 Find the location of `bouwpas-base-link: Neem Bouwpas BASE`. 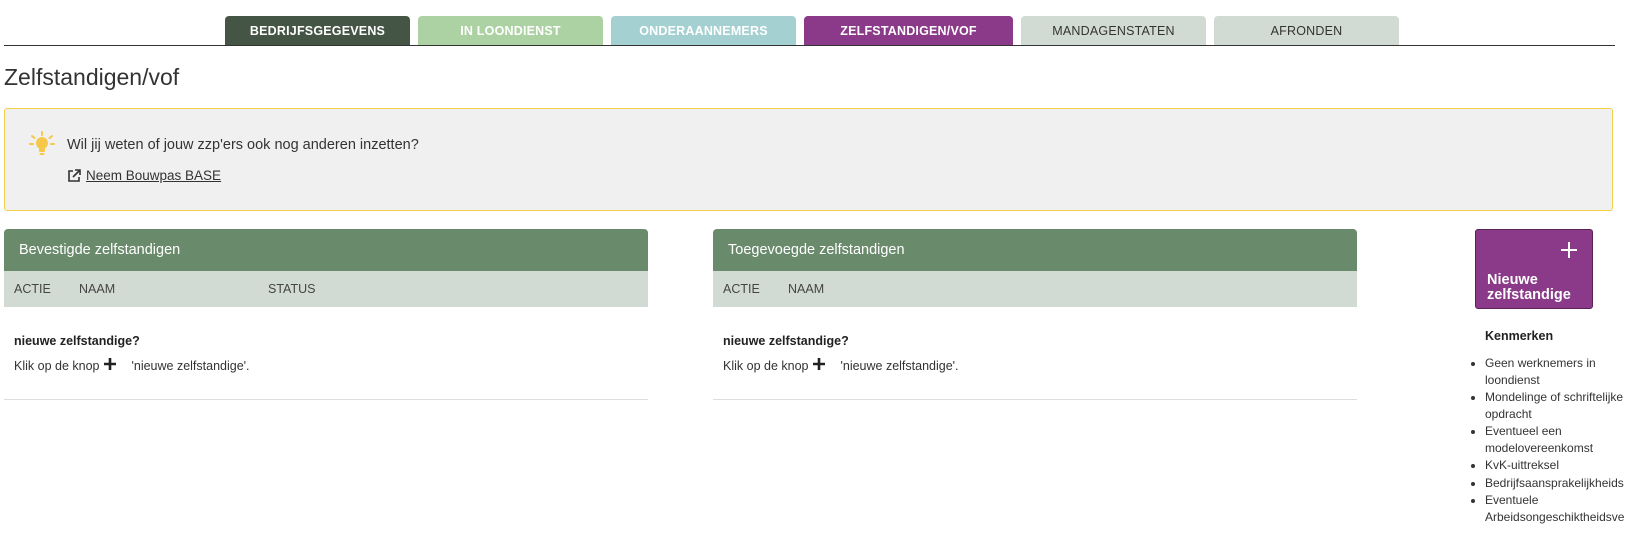

bouwpas-base-link: Neem Bouwpas BASE is located at coordinates (144, 175).